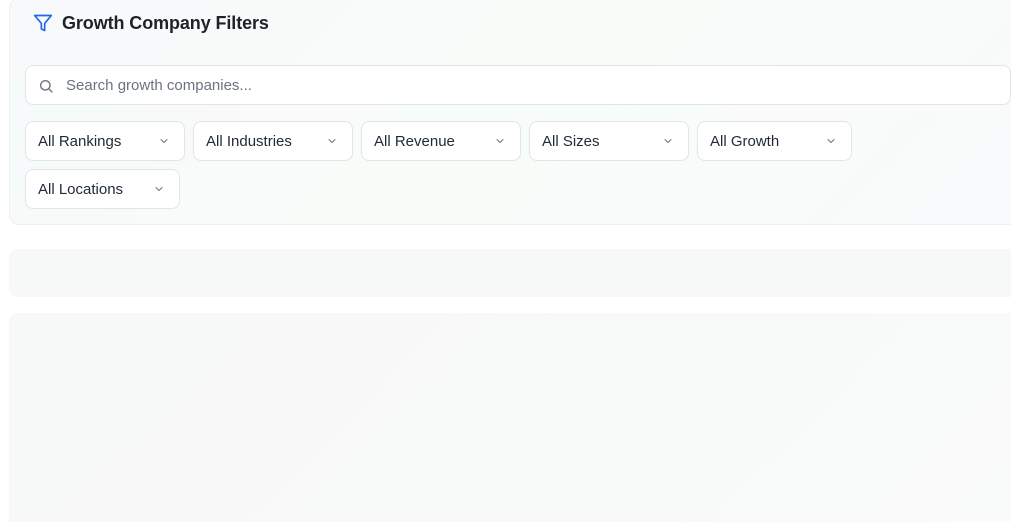 Image resolution: width=1011 pixels, height=522 pixels. I want to click on filter-icon, so click(43, 23).